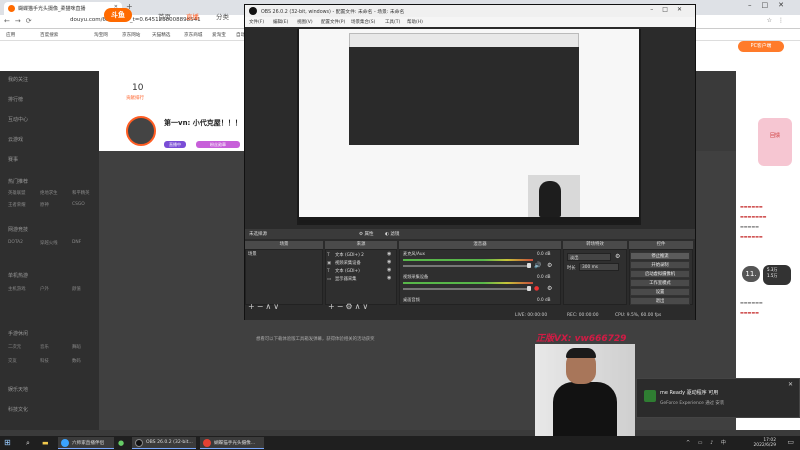  What do you see at coordinates (135, 98) in the screenshot?
I see `rank-label: 贡献排行` at bounding box center [135, 98].